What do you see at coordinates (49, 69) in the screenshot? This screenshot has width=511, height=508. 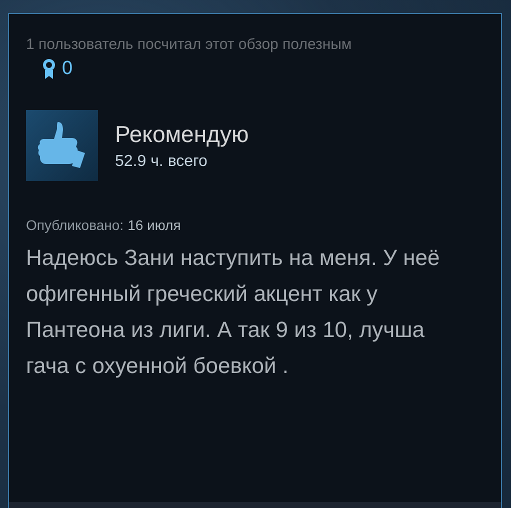 I see `award-ribbon-icon` at bounding box center [49, 69].